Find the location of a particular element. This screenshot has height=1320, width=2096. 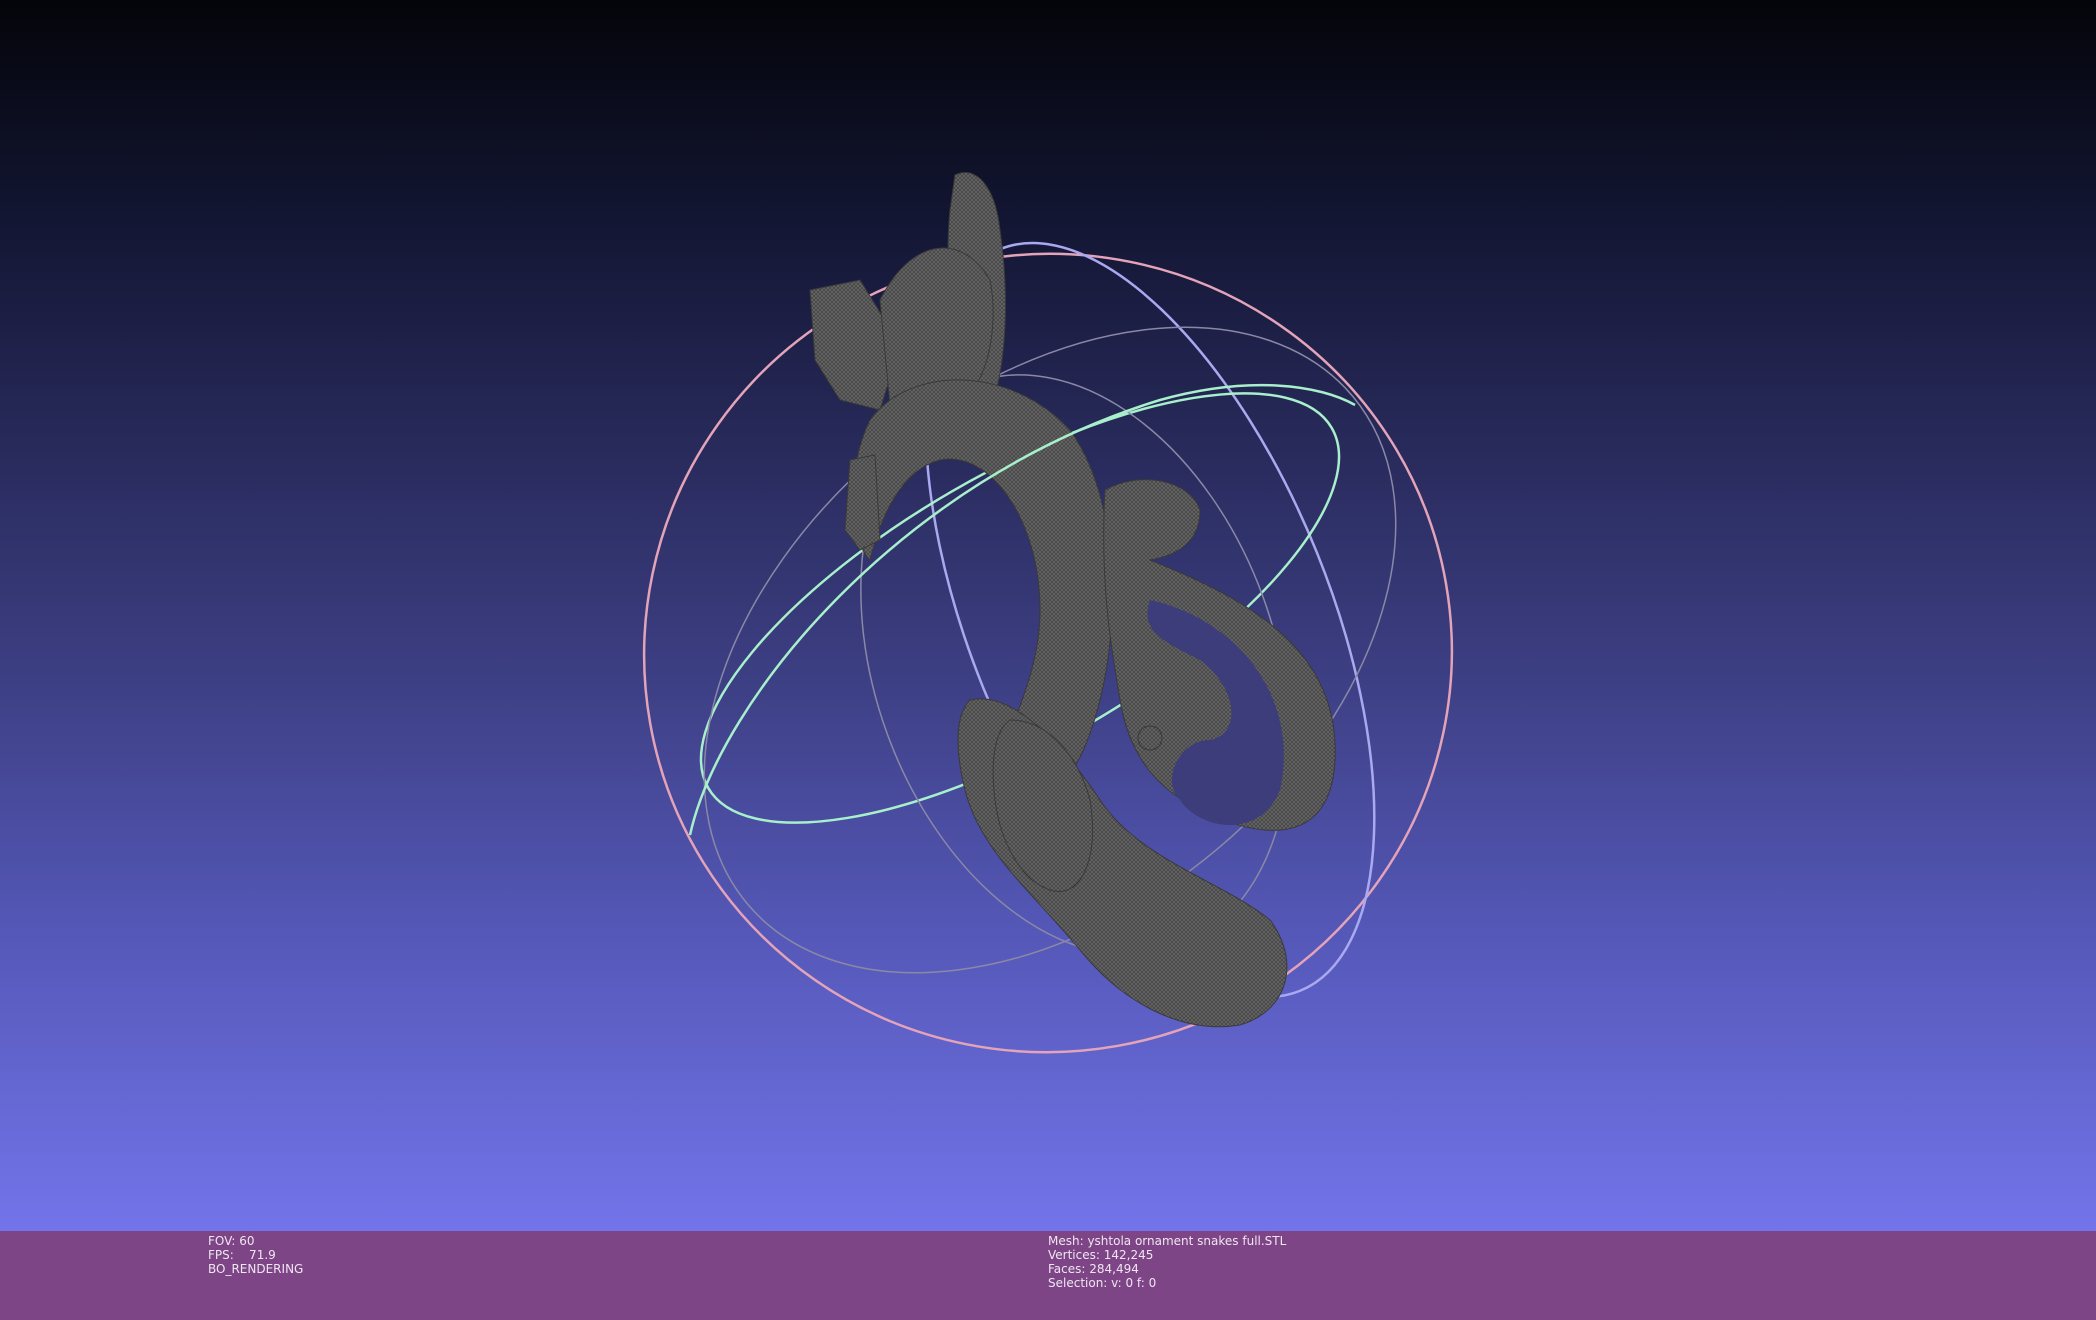

mesh-knob is located at coordinates (1150, 738).